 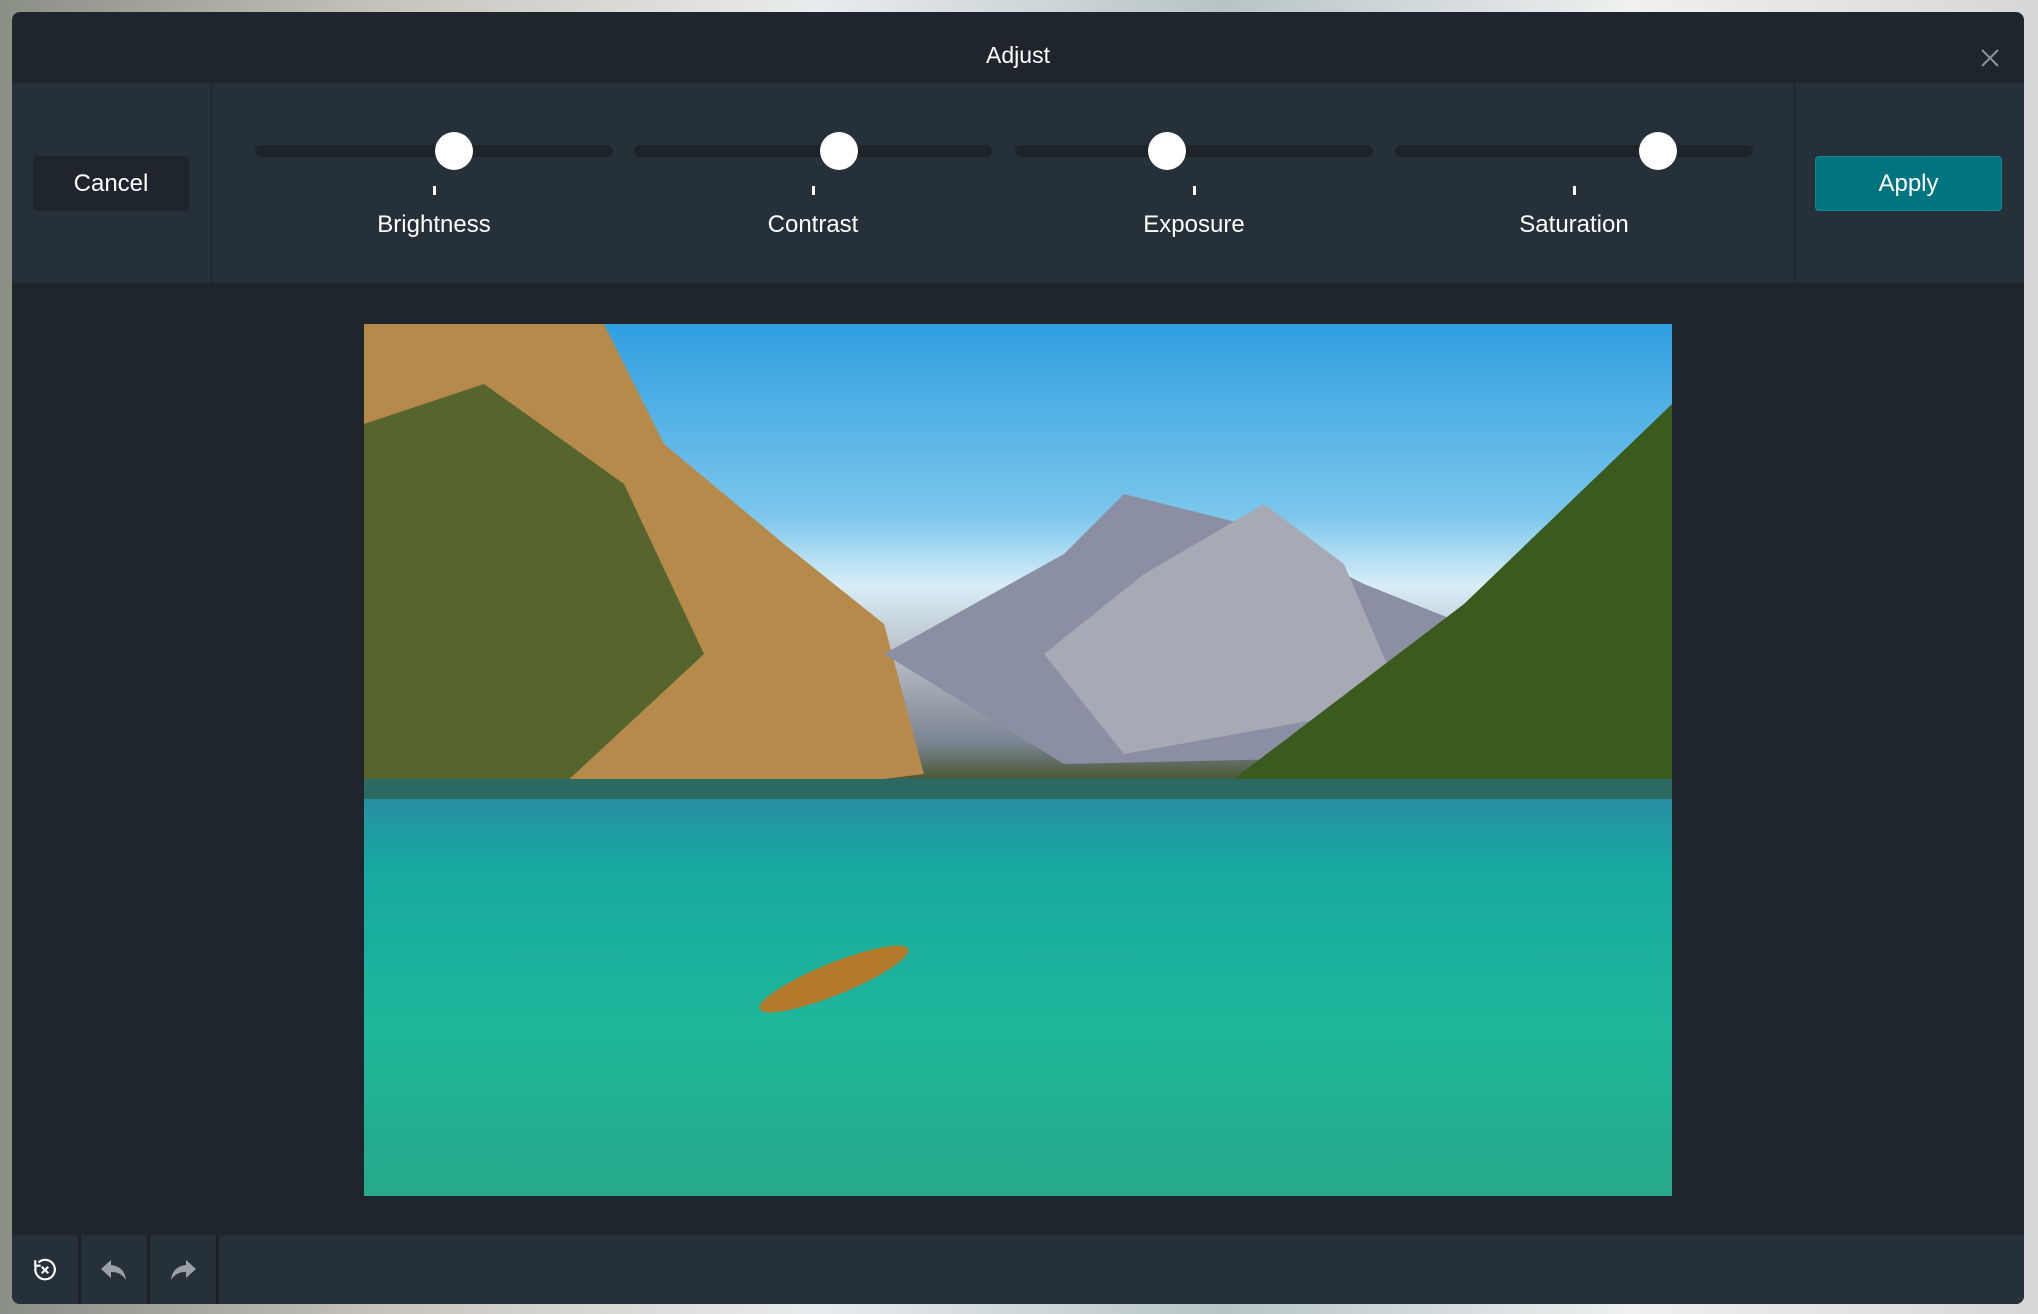 I want to click on slider-contrast: Contrast, so click(x=813, y=183).